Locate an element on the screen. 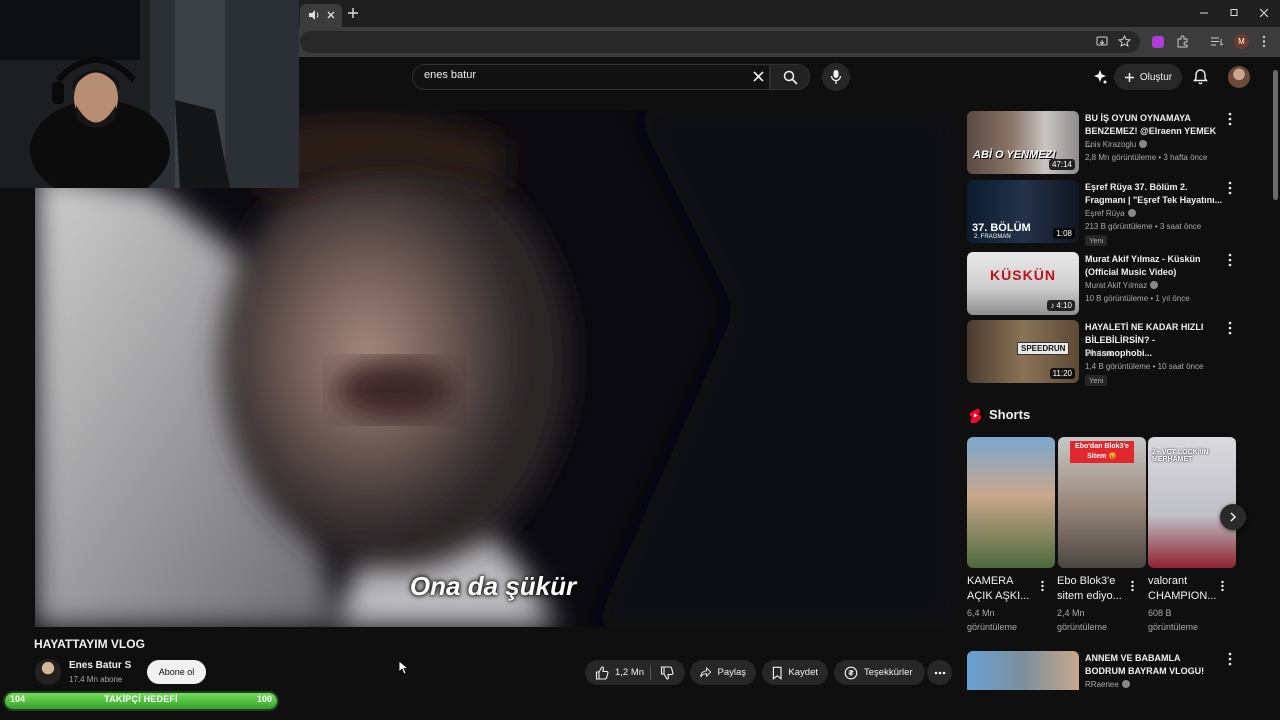 This screenshot has width=1280, height=720. search-icon is located at coordinates (790, 77).